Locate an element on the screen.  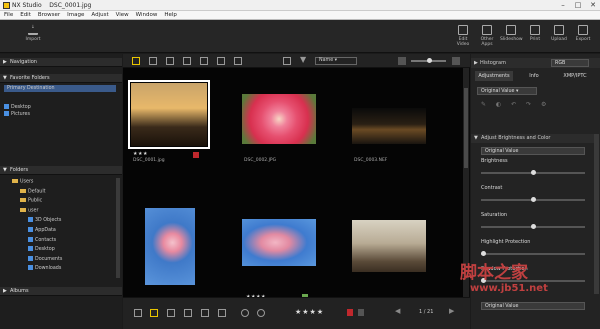
brightness-section-header: ▼ Adjust Brightness and Color is located at coordinates (532, 138).